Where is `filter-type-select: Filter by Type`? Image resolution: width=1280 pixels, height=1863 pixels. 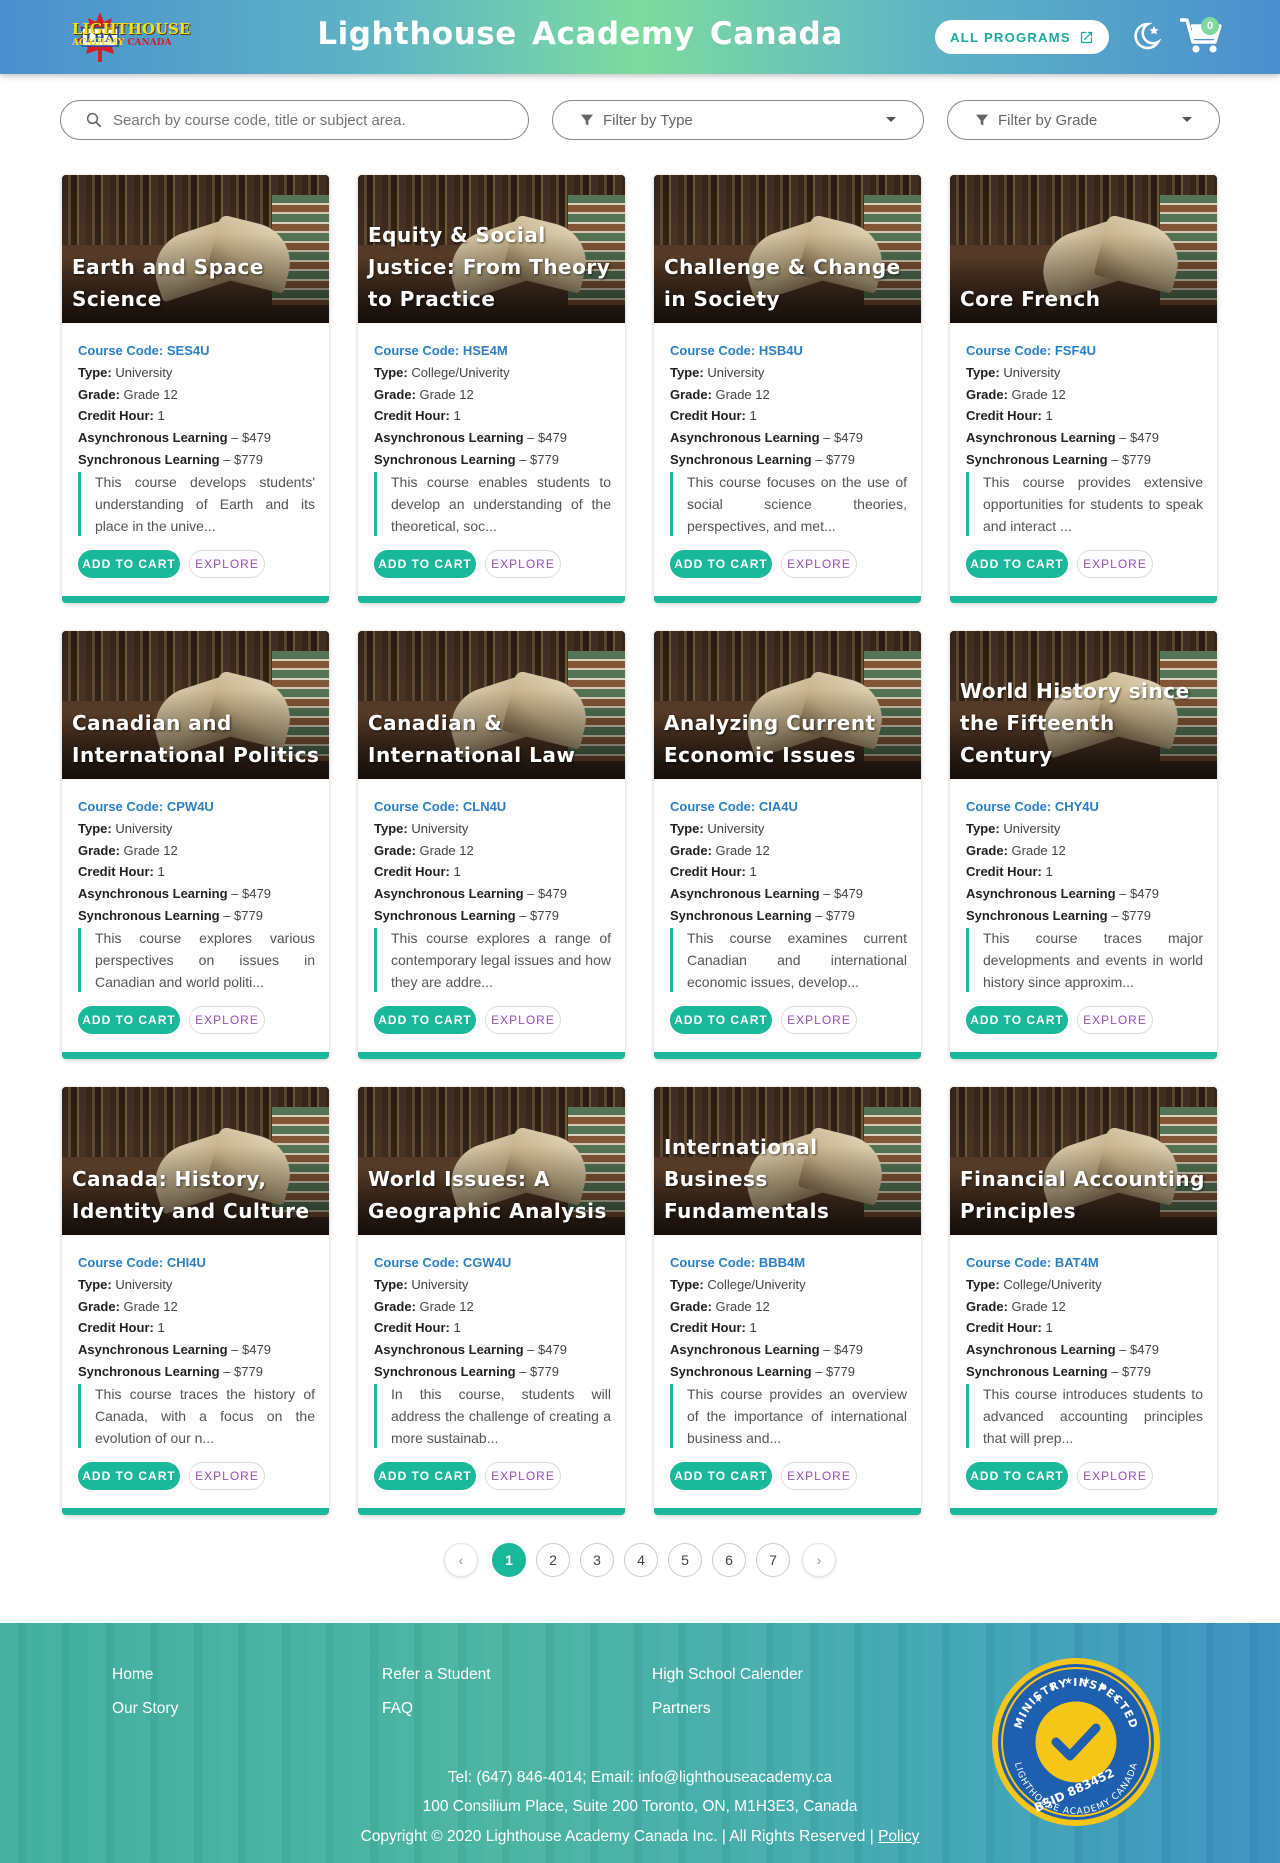
filter-type-select: Filter by Type is located at coordinates (738, 120).